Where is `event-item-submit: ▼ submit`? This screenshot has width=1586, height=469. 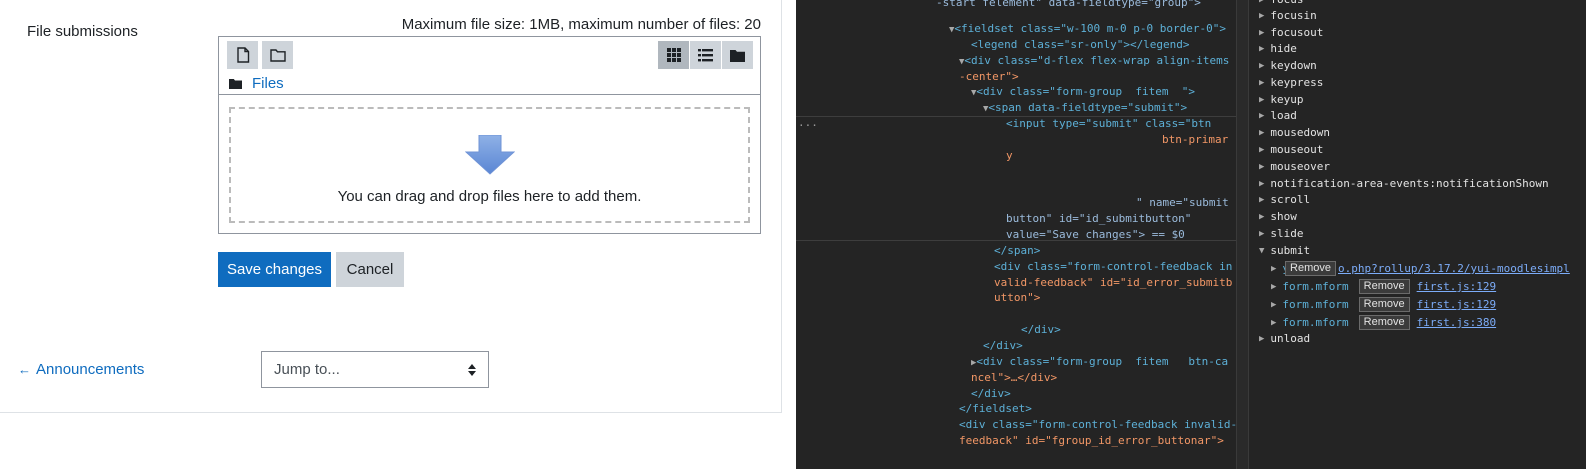
event-item-submit: ▼ submit is located at coordinates (1284, 250).